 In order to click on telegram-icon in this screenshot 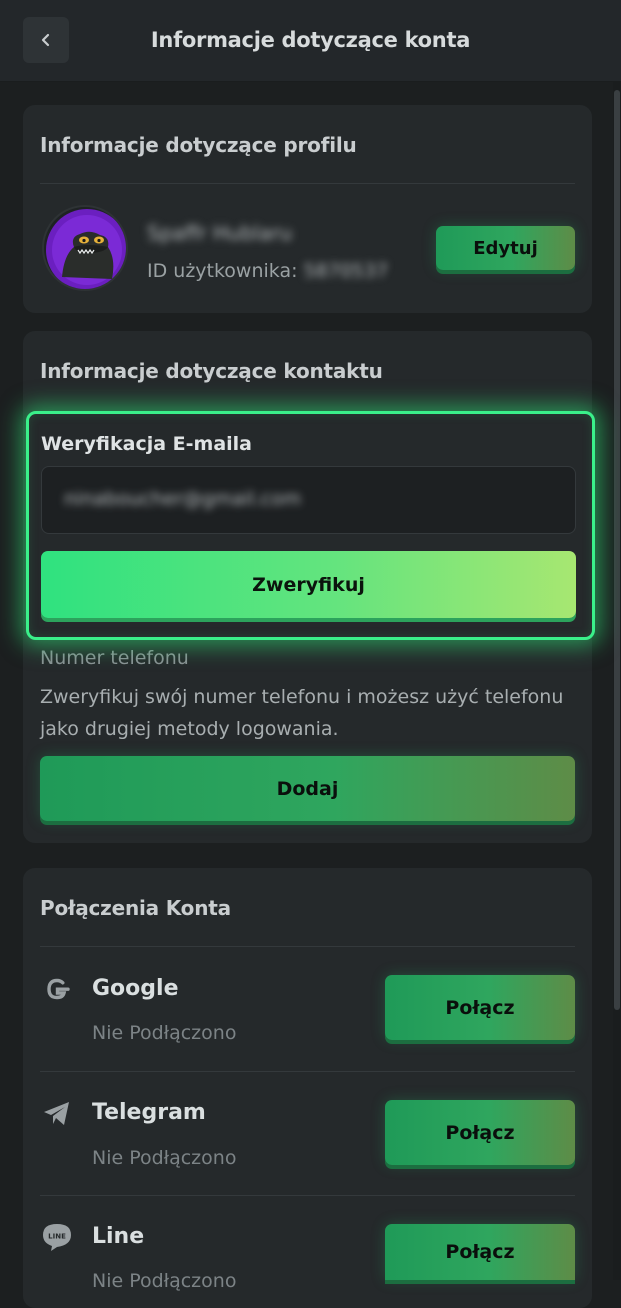, I will do `click(57, 1113)`.